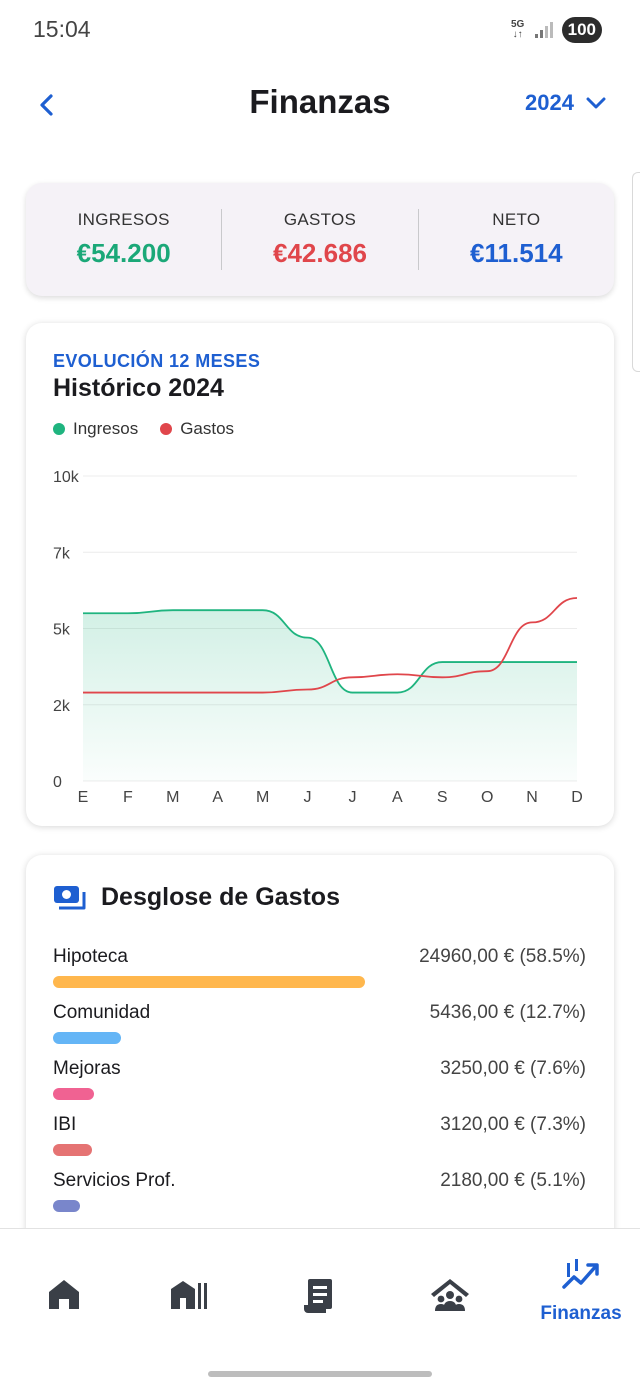 This screenshot has width=640, height=1387. What do you see at coordinates (580, 1274) in the screenshot?
I see `trending-up-icon` at bounding box center [580, 1274].